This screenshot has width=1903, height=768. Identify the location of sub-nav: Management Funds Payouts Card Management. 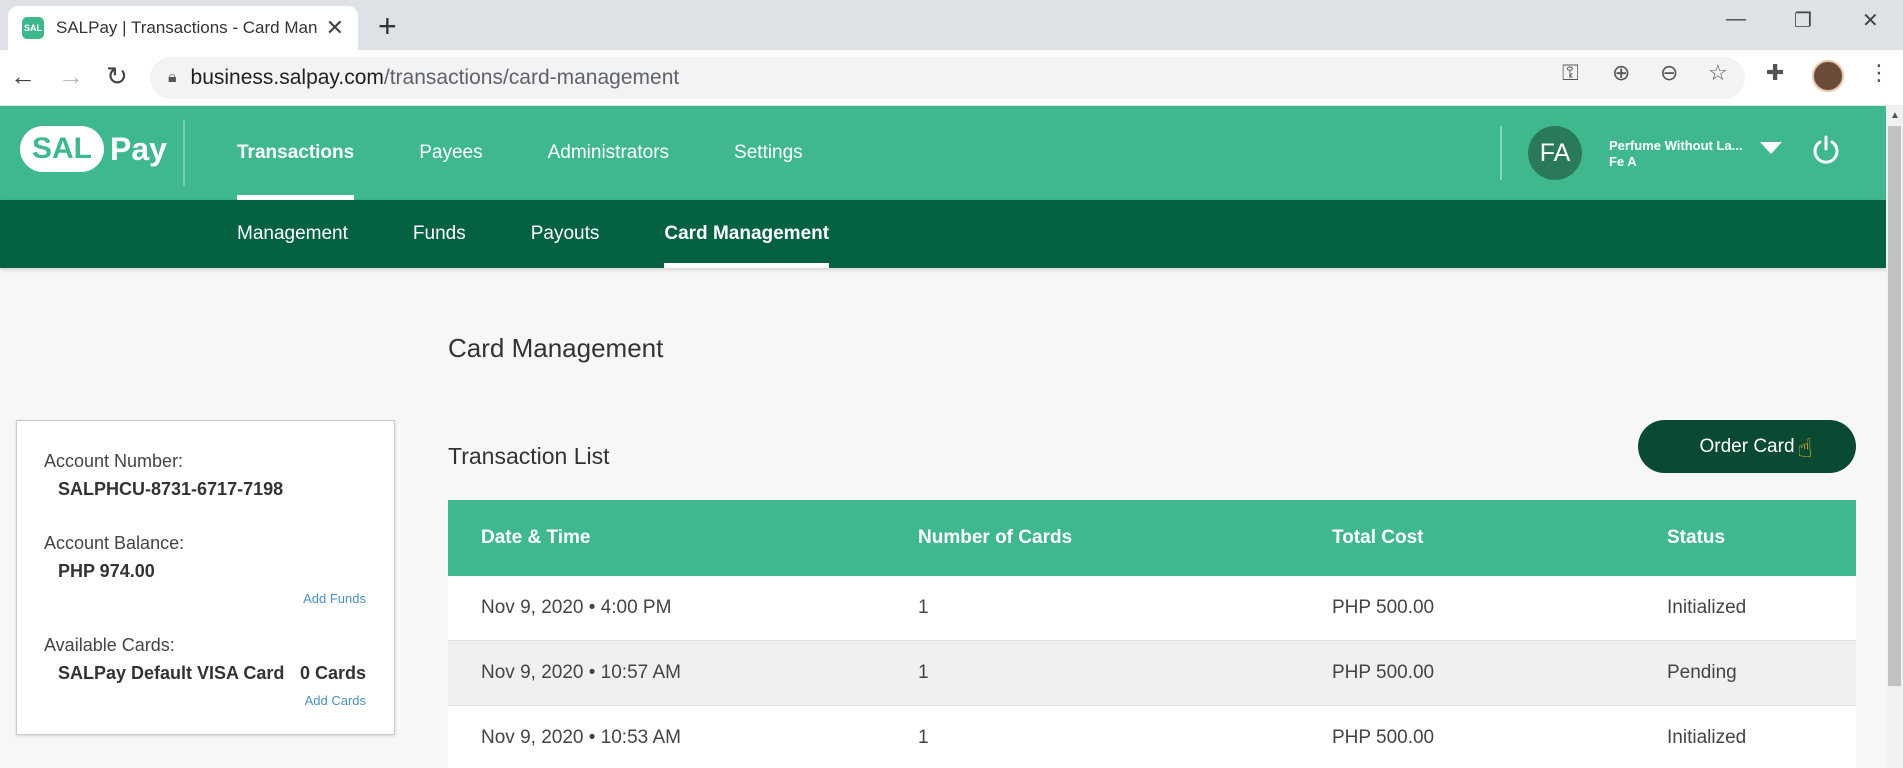
(951, 234).